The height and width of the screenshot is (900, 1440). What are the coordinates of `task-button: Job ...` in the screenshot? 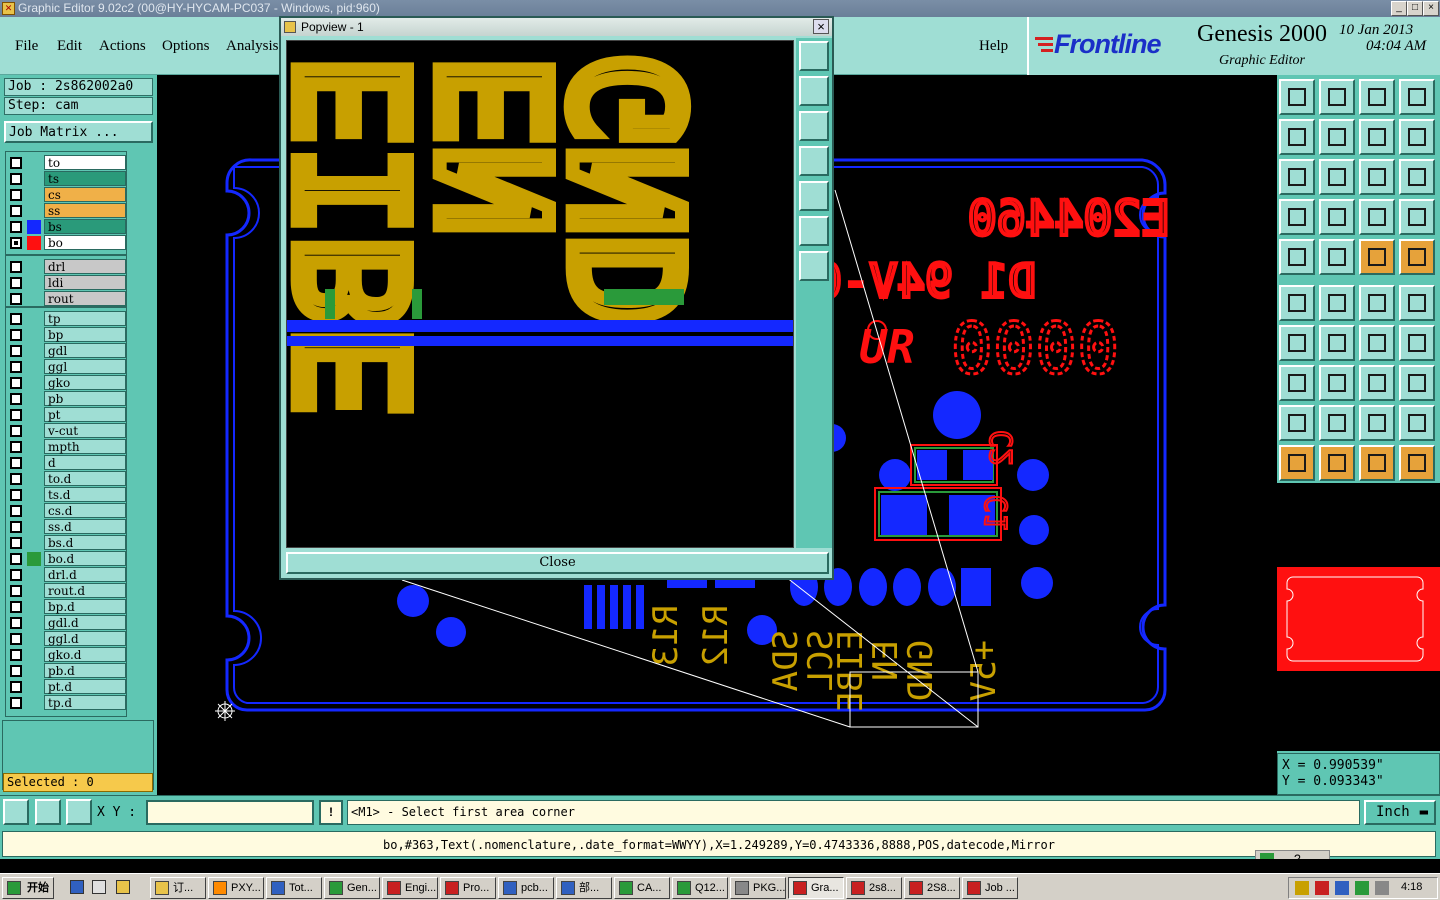 It's located at (990, 888).